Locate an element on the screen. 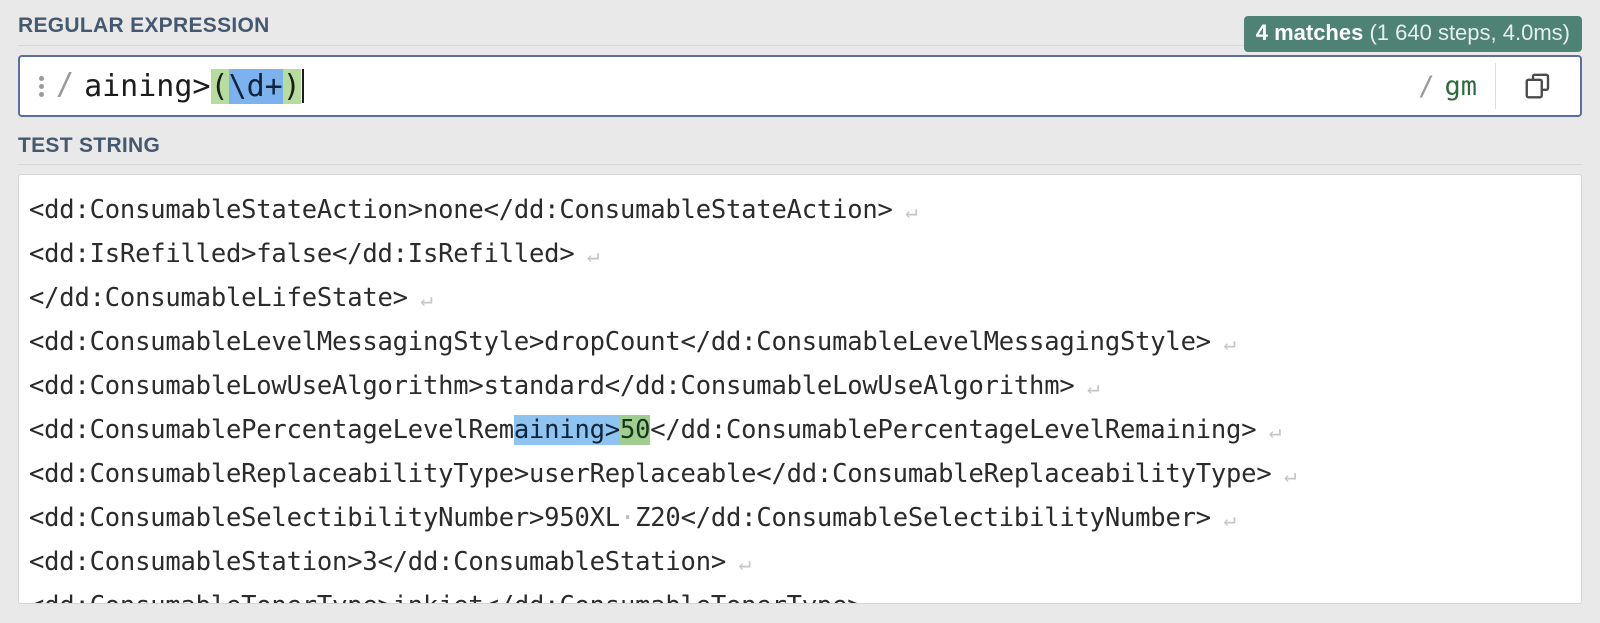 The height and width of the screenshot is (623, 1600). regex-input-bar: / aining>(\d+) / gm is located at coordinates (800, 86).